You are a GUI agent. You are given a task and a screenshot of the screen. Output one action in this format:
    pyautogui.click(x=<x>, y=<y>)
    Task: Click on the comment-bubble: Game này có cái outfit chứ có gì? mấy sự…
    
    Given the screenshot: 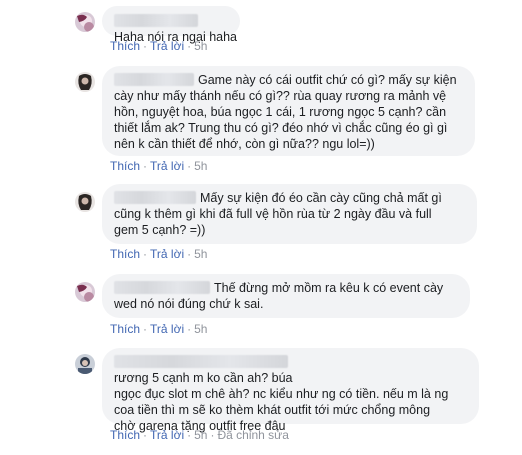 What is the action you would take?
    pyautogui.click(x=288, y=111)
    